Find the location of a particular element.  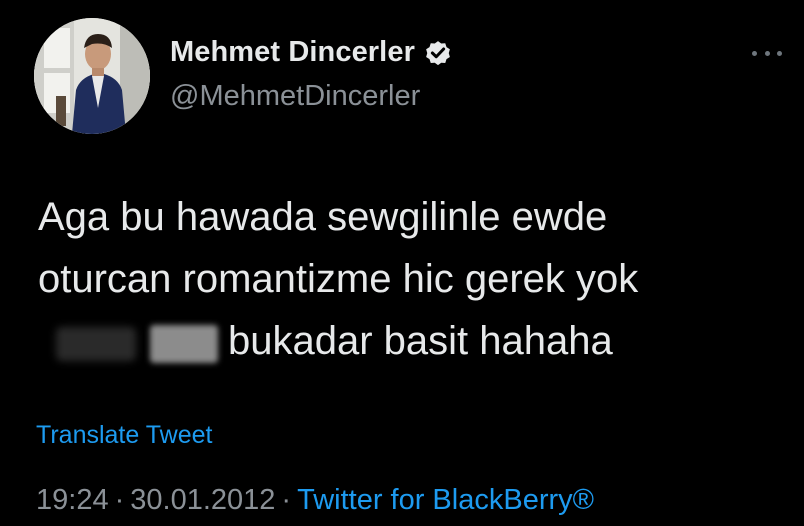

tweet-line-2: oturcan romantizme hic gerek yok is located at coordinates (338, 279).